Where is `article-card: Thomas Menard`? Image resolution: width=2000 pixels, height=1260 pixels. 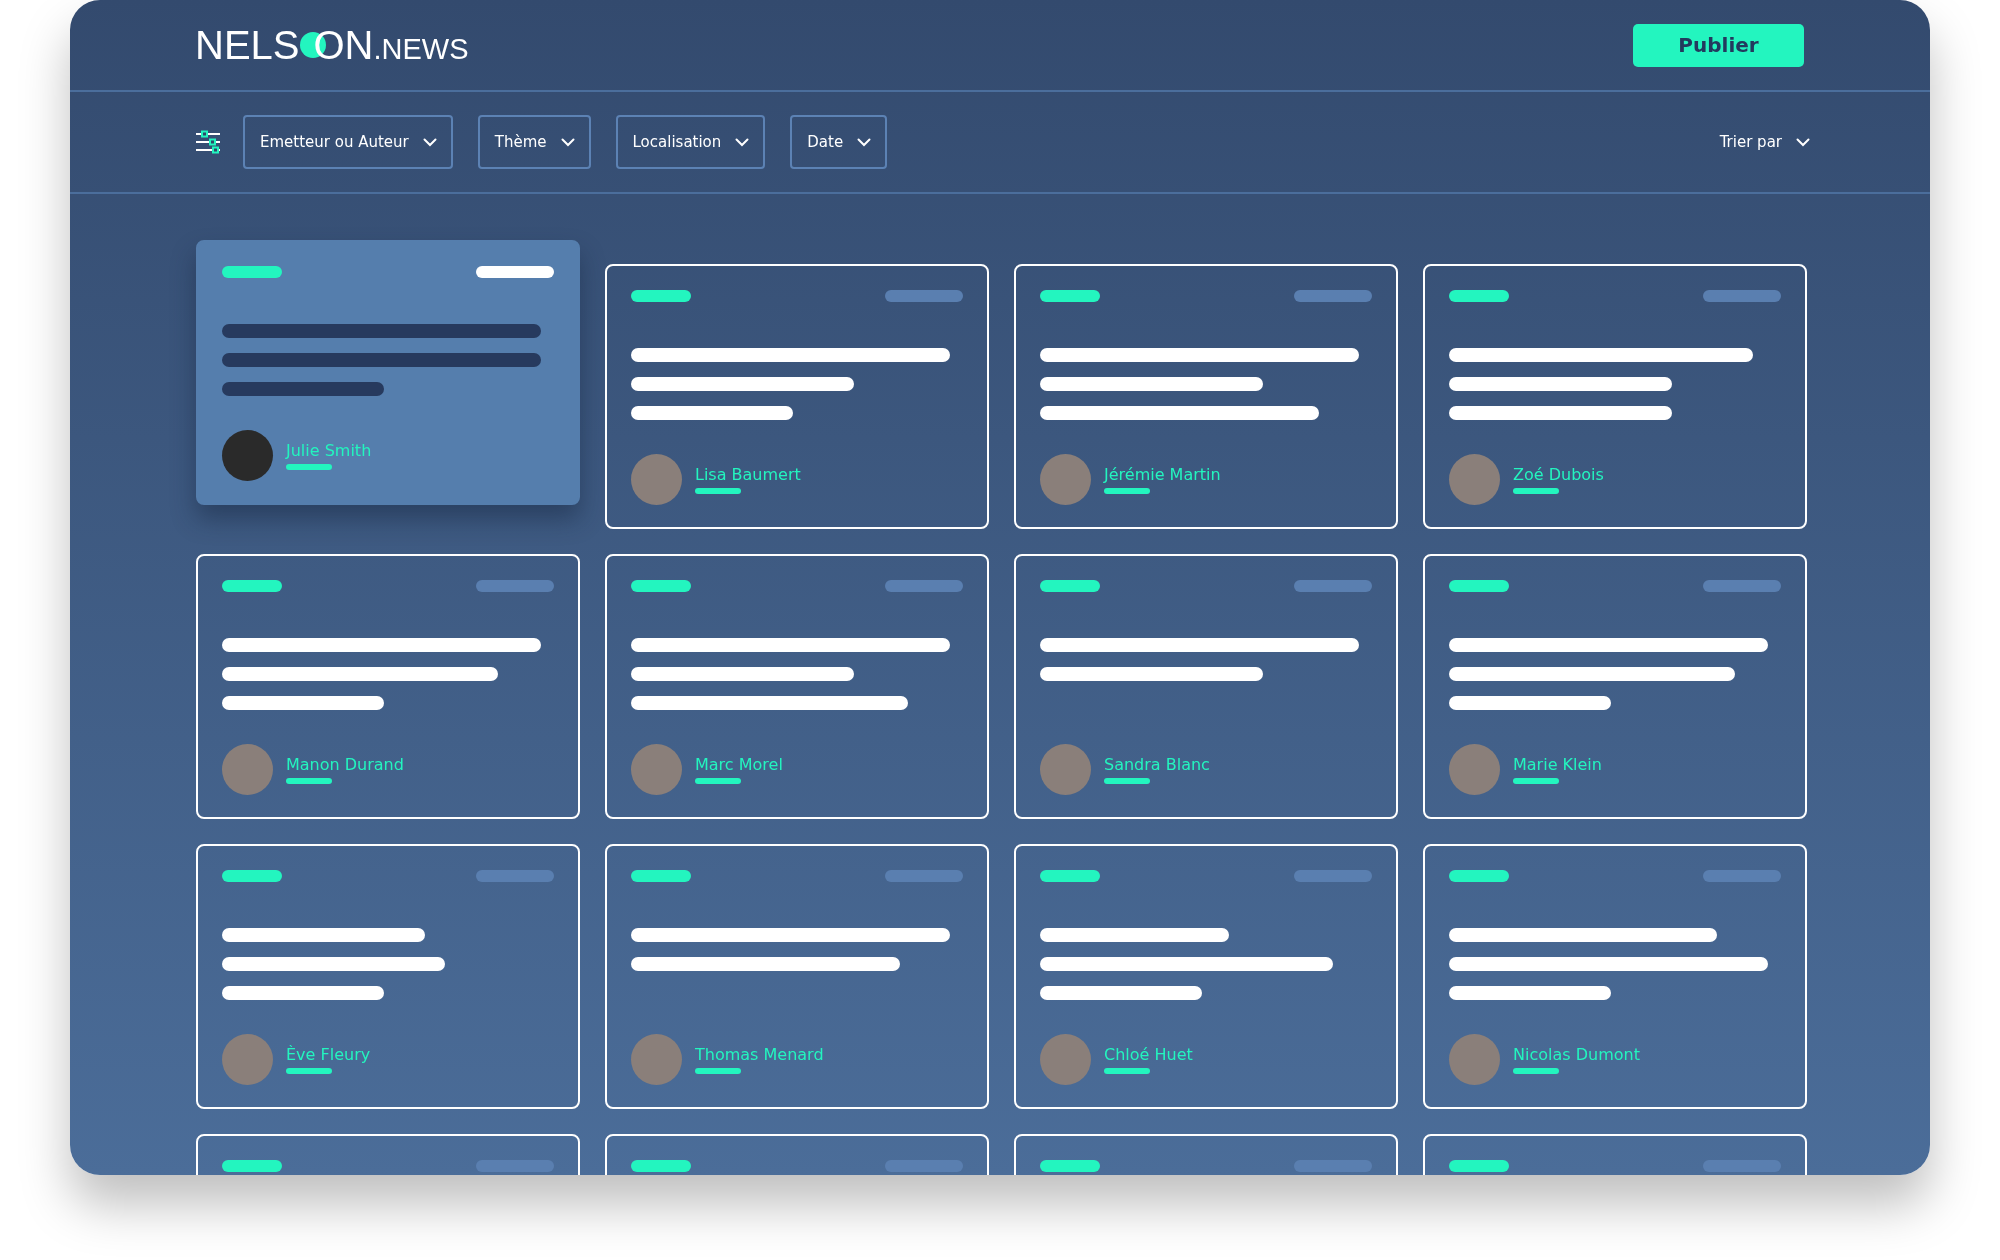
article-card: Thomas Menard is located at coordinates (797, 976).